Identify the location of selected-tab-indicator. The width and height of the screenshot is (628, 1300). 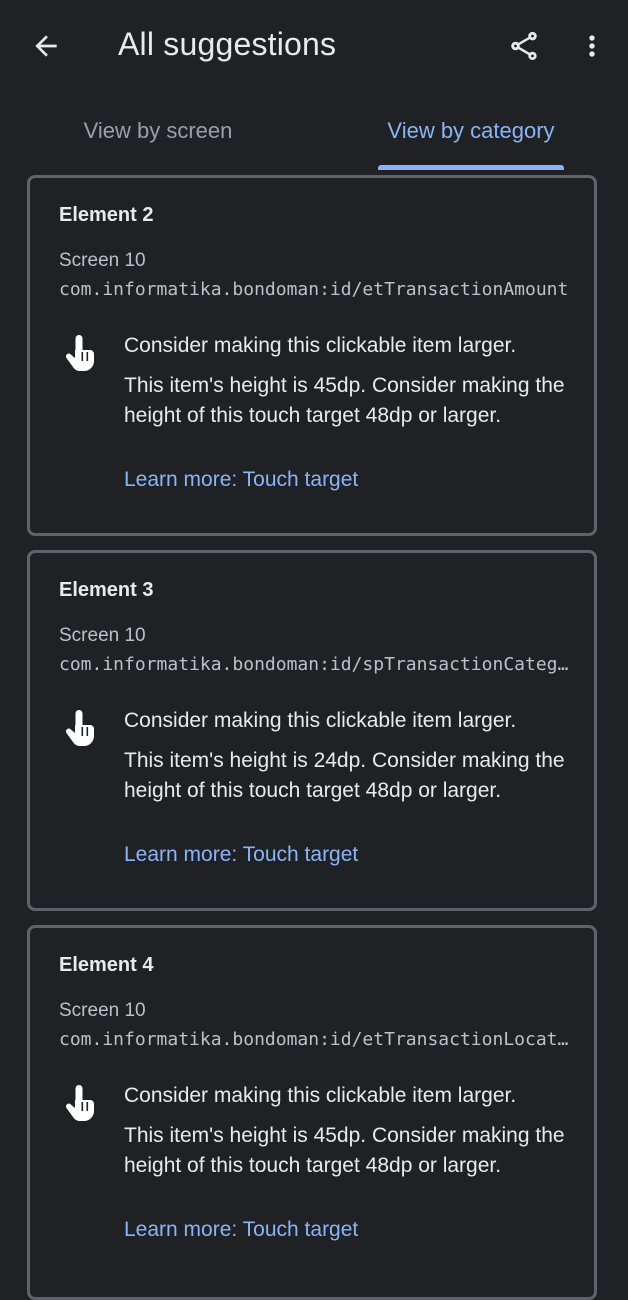
(471, 167).